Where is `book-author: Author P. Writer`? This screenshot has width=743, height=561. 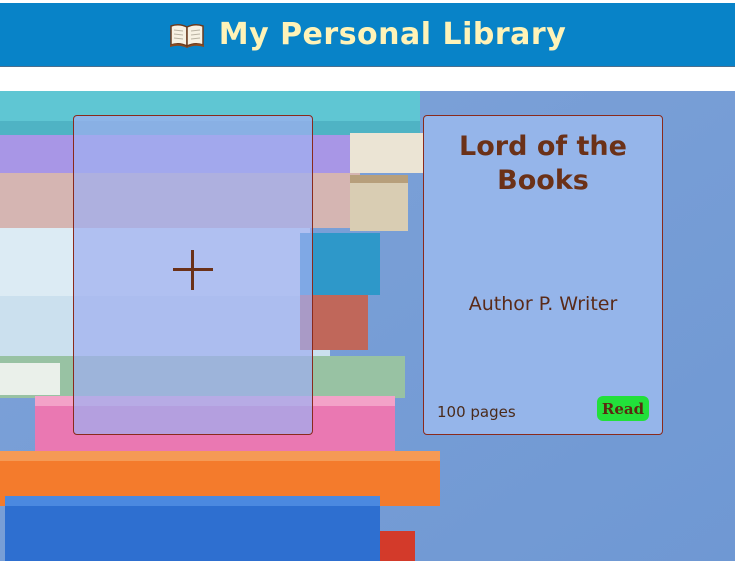
book-author: Author P. Writer is located at coordinates (543, 304).